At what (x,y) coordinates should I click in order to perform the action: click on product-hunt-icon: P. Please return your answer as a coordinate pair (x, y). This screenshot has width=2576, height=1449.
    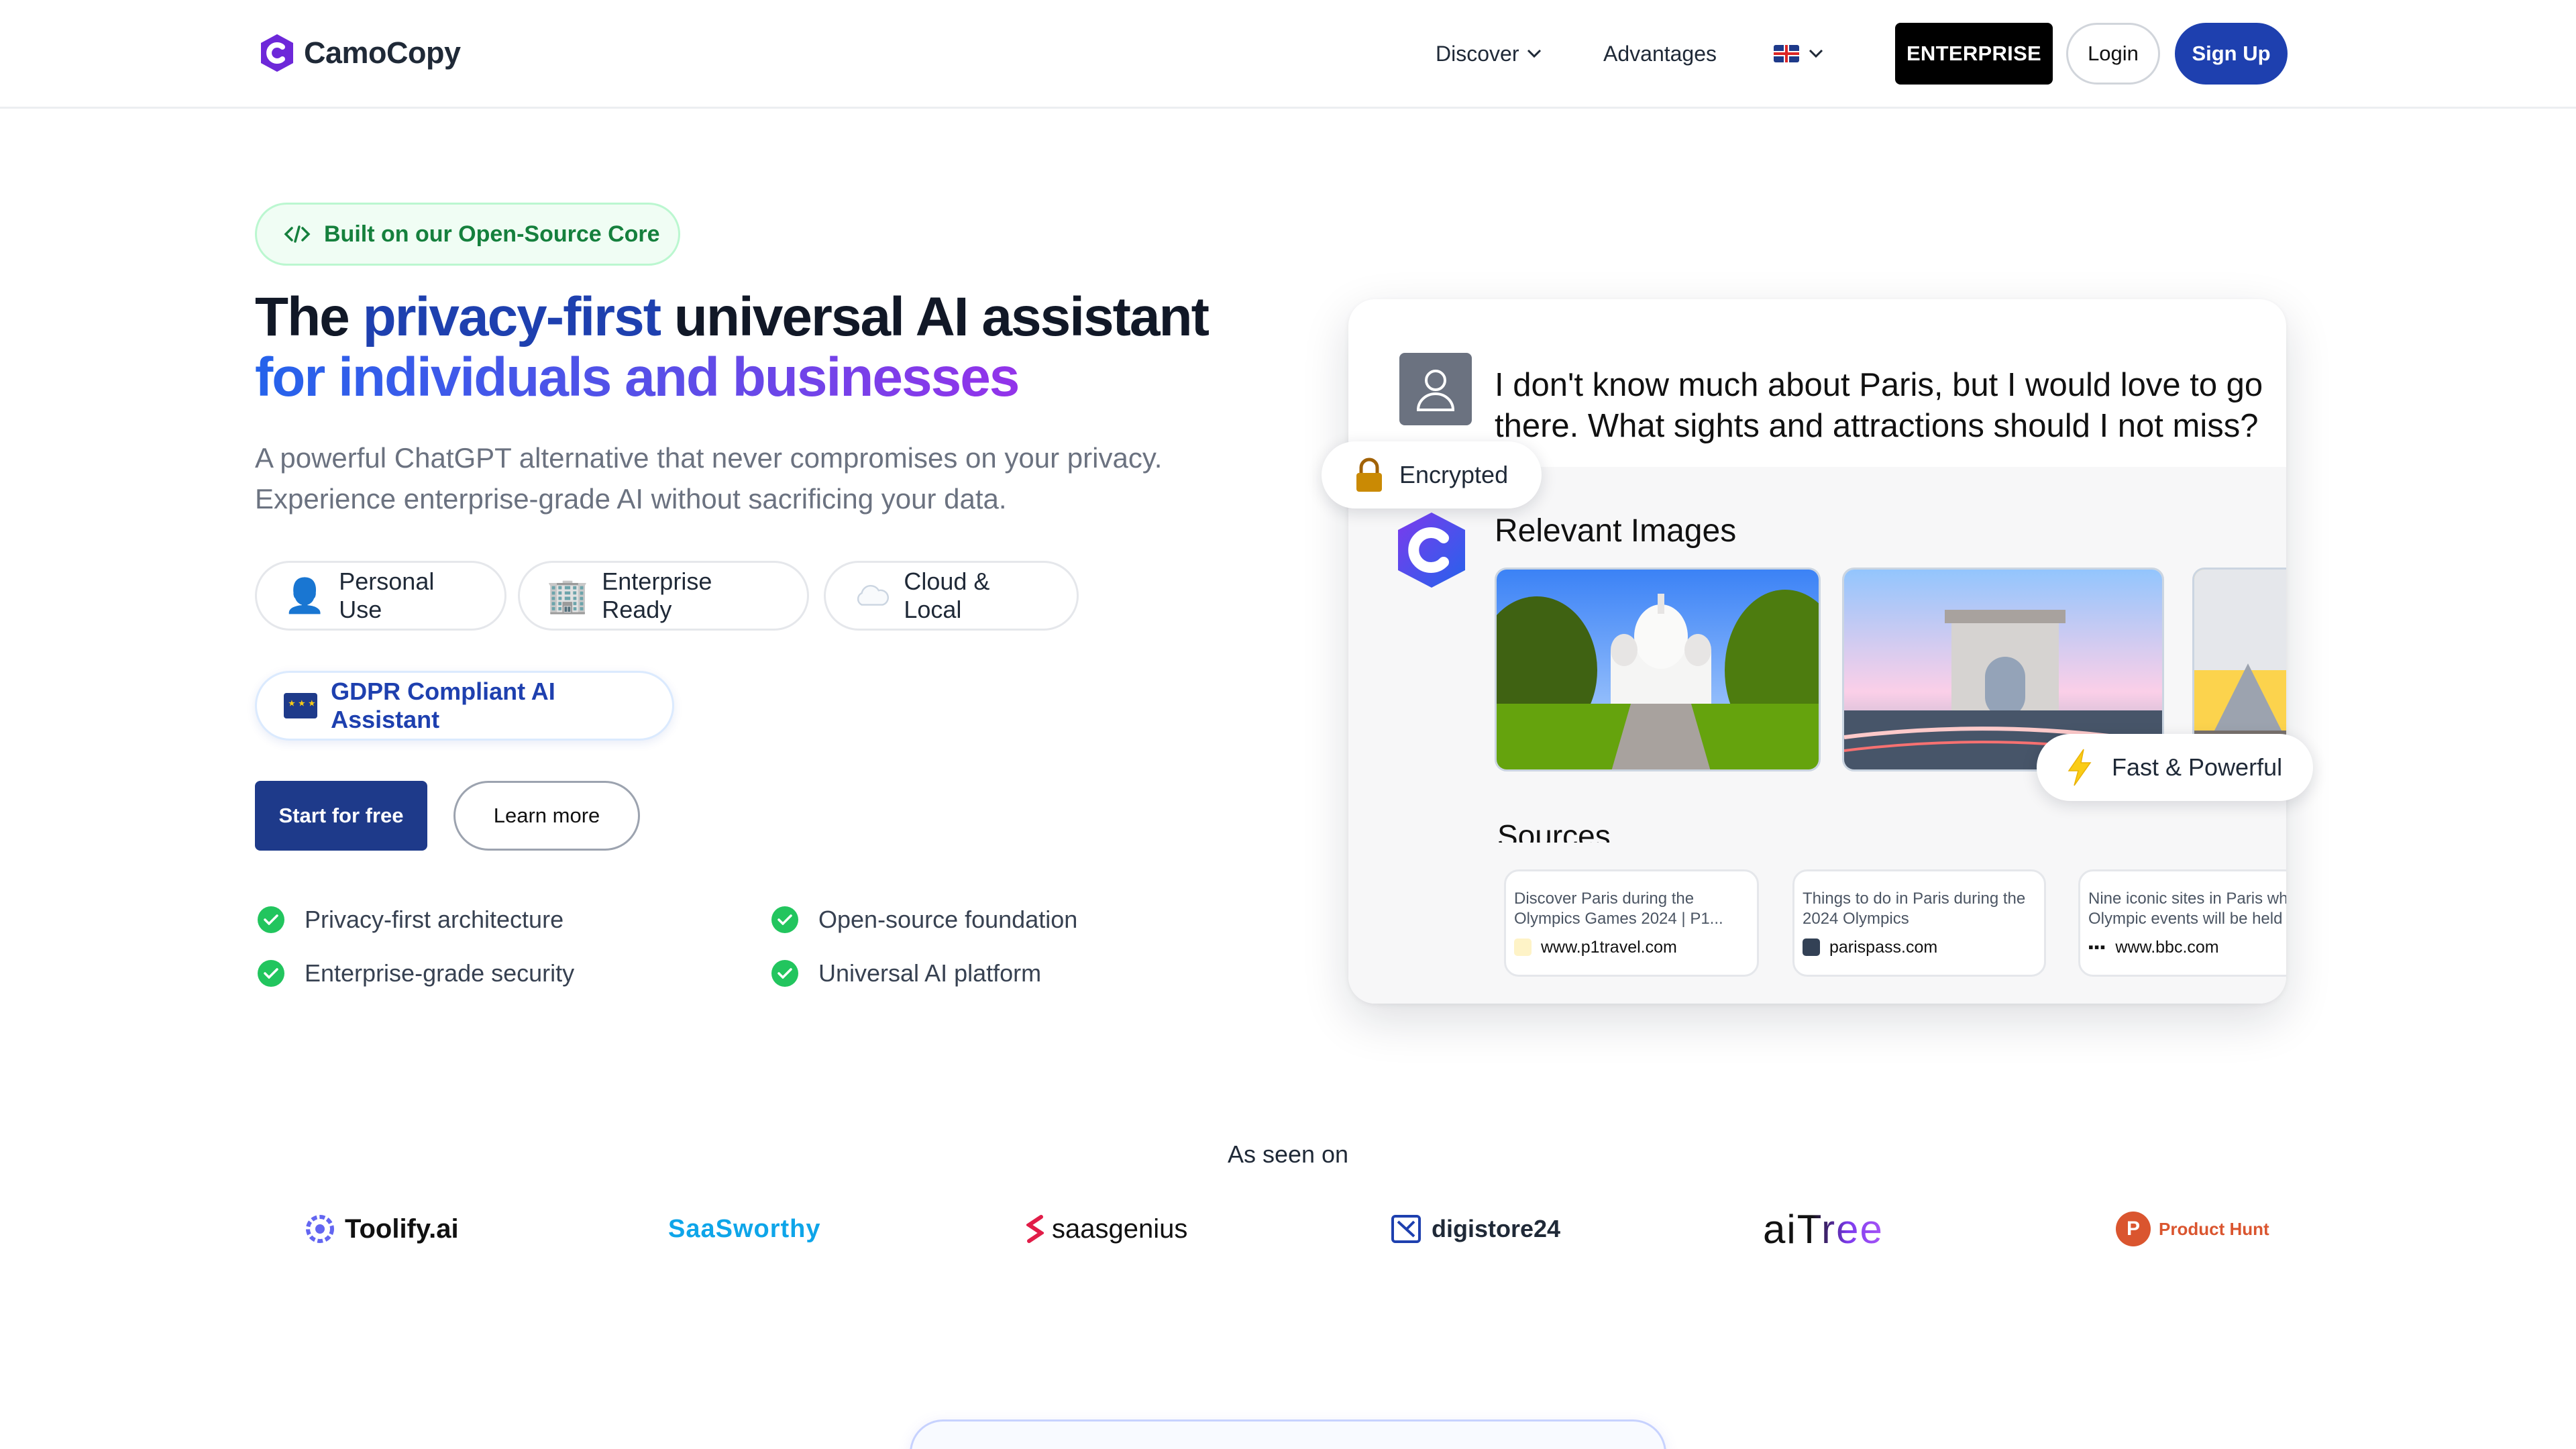
    Looking at the image, I should click on (2133, 1229).